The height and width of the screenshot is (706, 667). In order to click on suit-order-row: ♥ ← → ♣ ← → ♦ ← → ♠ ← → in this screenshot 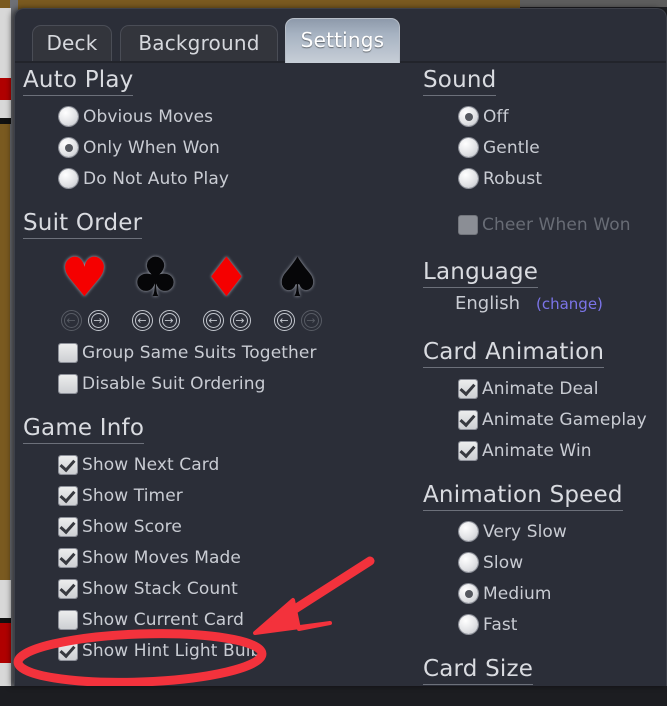, I will do `click(223, 290)`.